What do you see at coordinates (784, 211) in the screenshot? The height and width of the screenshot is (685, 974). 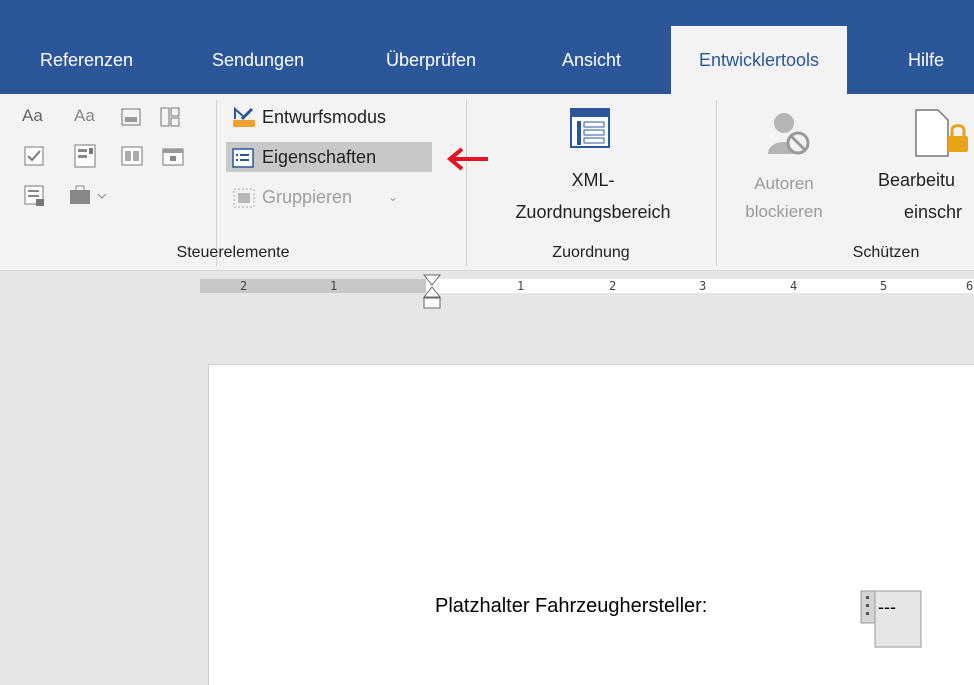 I see `block-authors-label-line2: blockieren` at bounding box center [784, 211].